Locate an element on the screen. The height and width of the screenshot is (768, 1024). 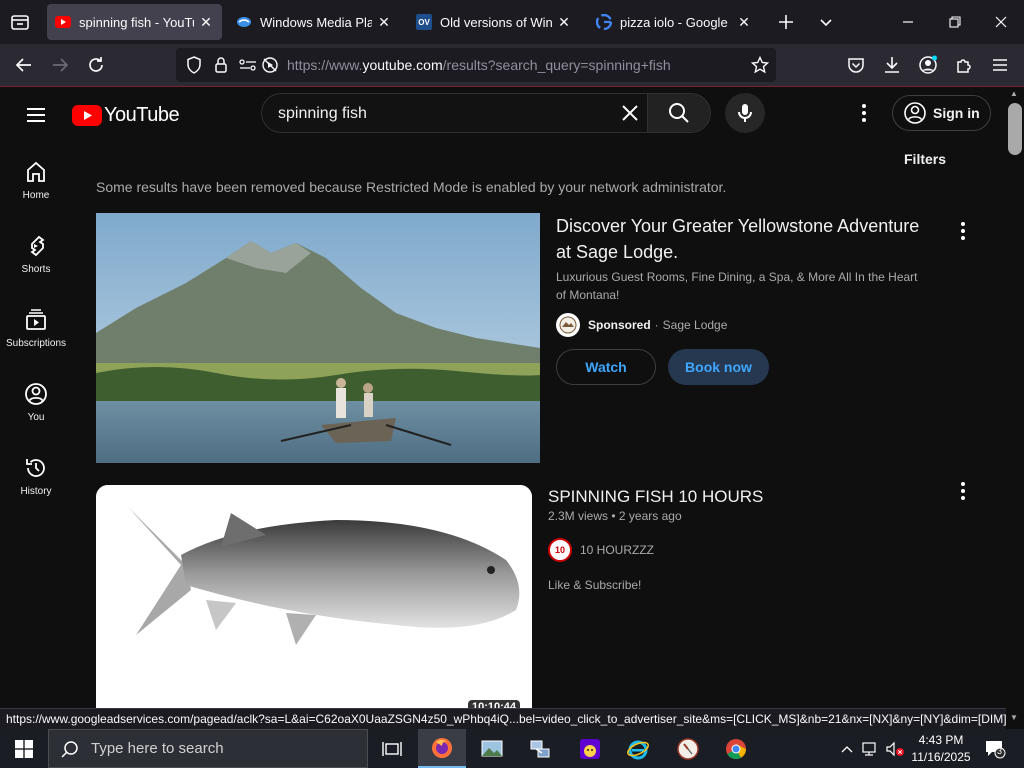
tab-google-search: pizza iolo - Google Sea ✕ is located at coordinates (674, 22).